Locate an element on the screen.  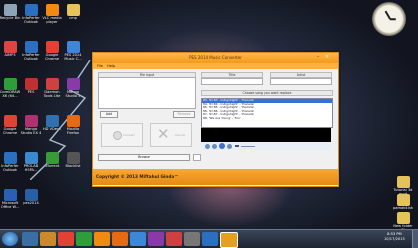
folder-icon is located at coordinates (73, 10).